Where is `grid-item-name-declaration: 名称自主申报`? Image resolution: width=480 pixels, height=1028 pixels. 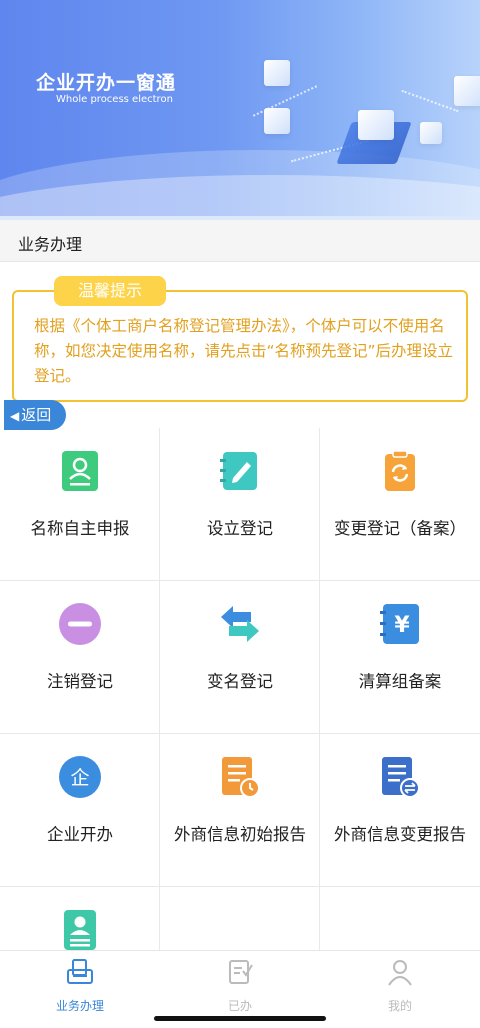 grid-item-name-declaration: 名称自主申报 is located at coordinates (80, 504).